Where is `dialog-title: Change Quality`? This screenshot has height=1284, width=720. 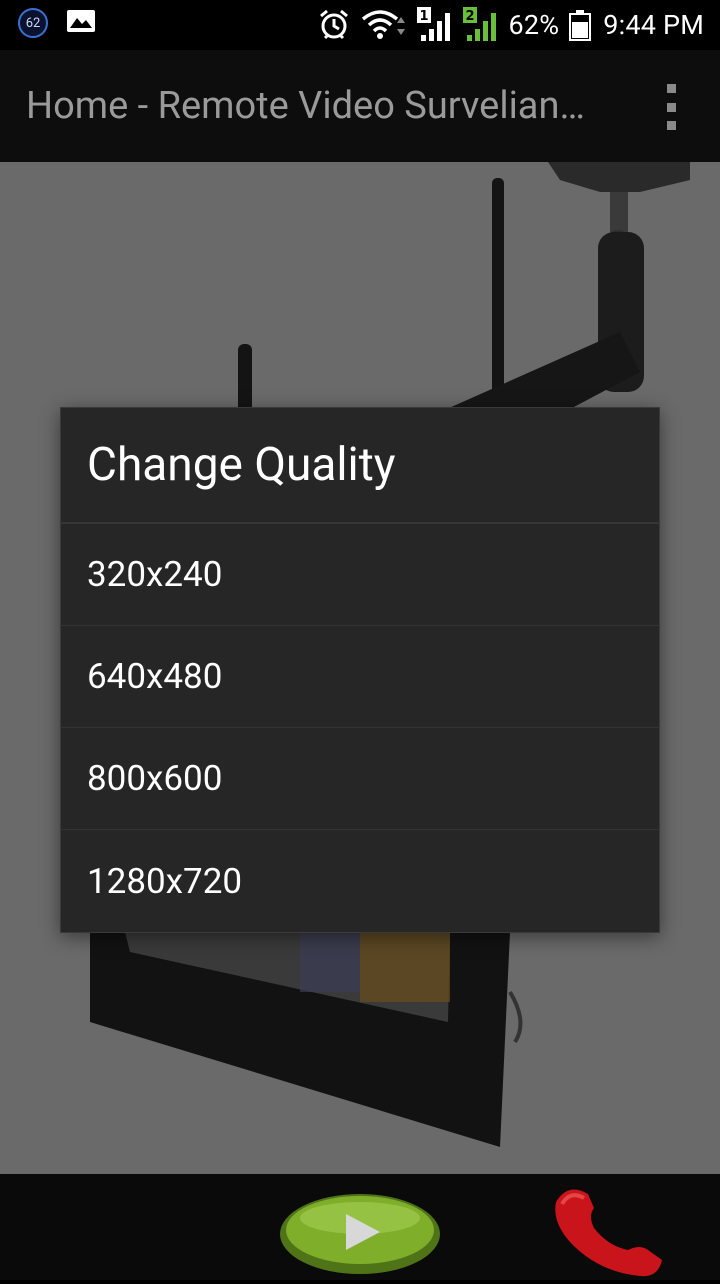 dialog-title: Change Quality is located at coordinates (360, 466).